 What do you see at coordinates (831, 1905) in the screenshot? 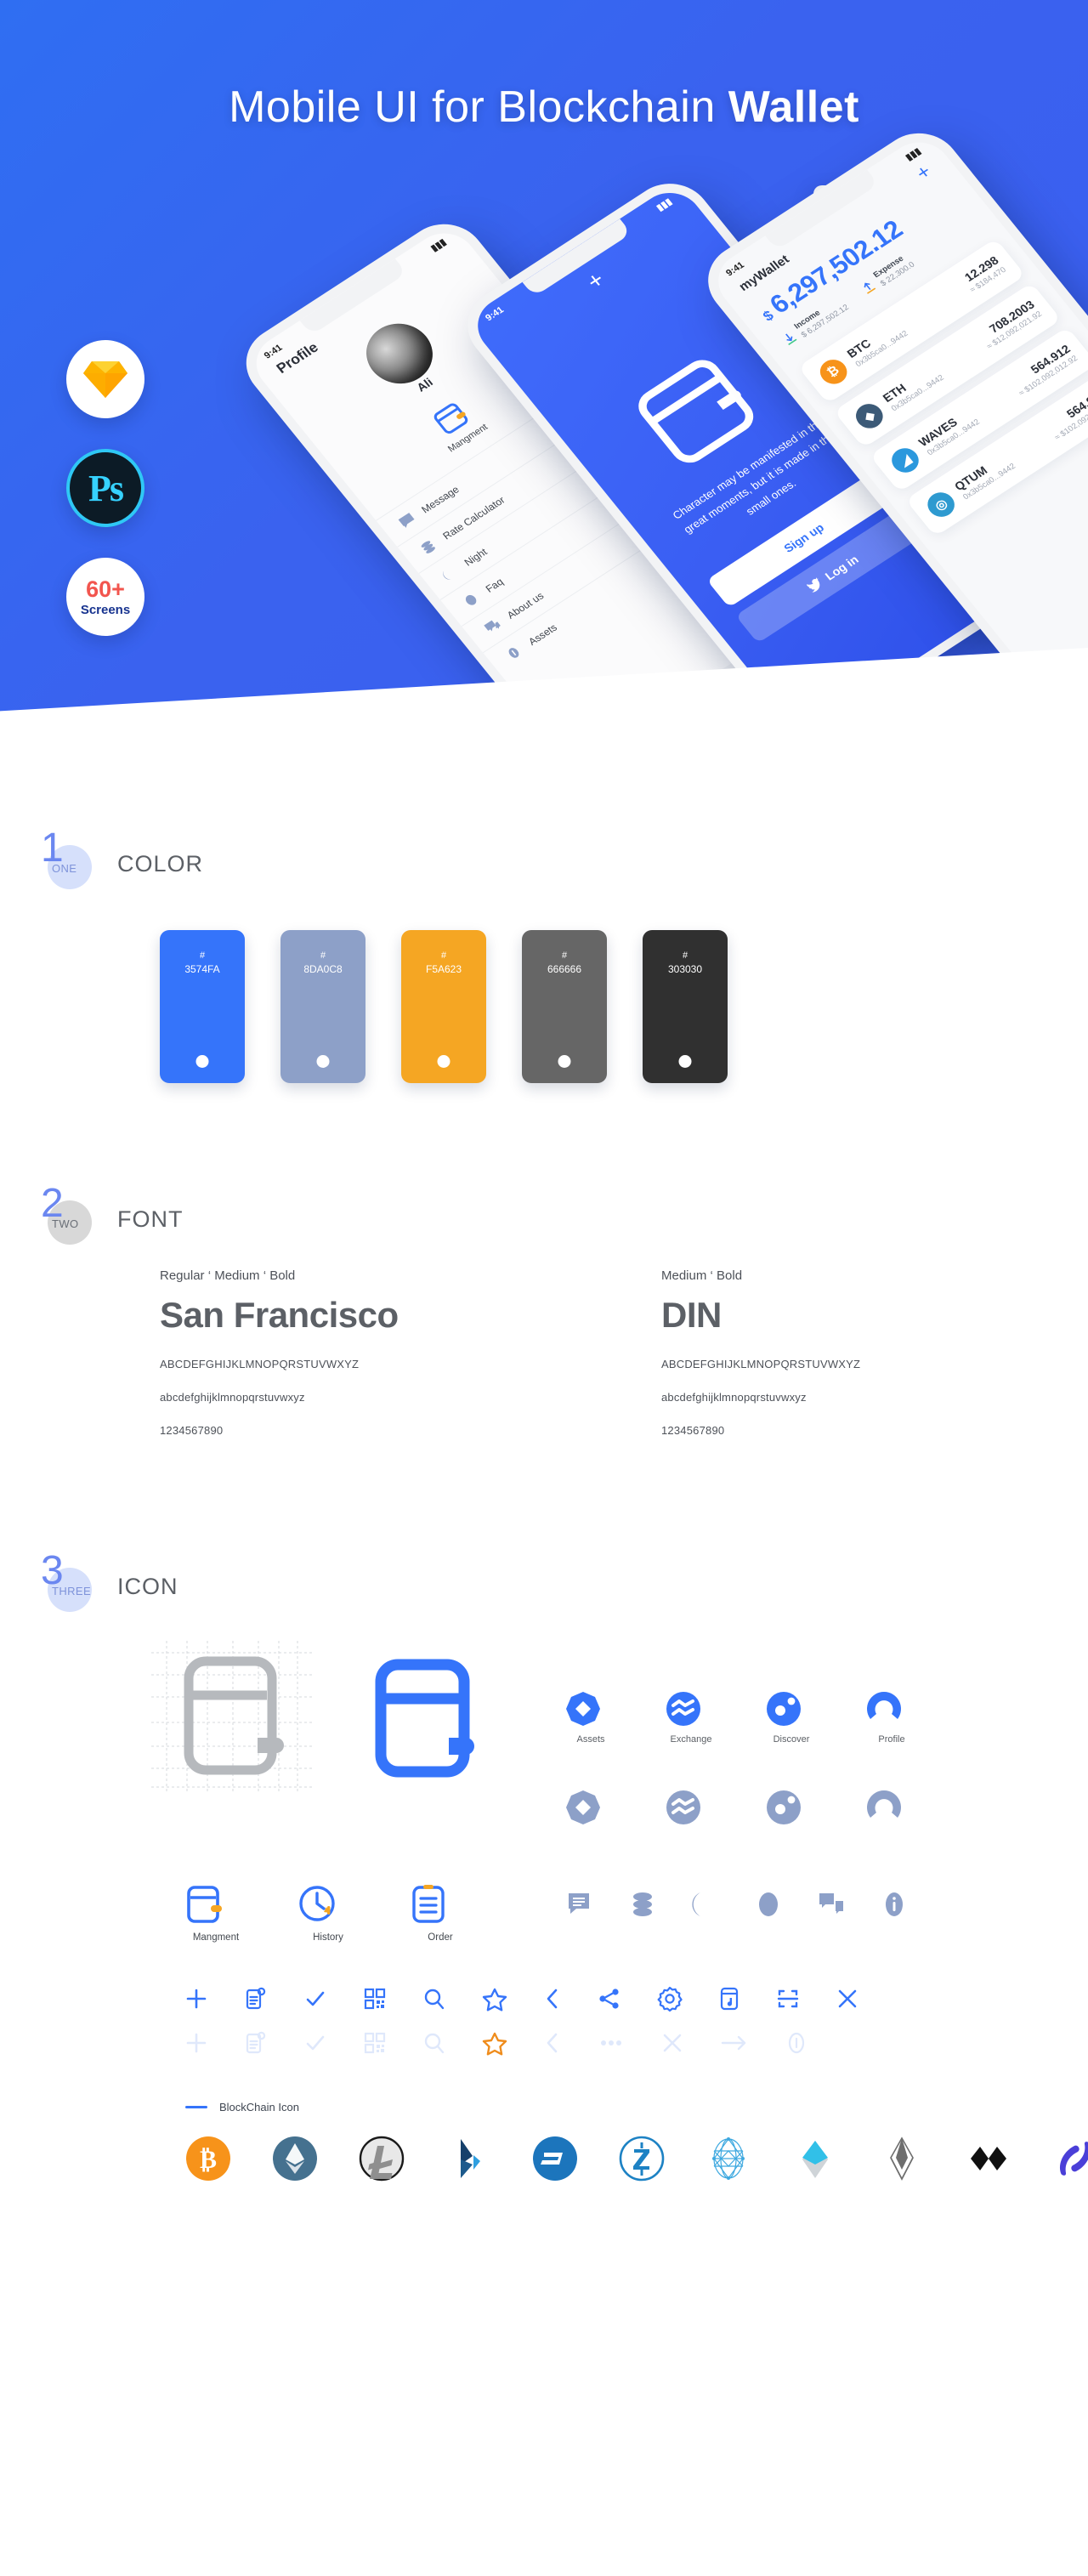
I see `chat-bubble-icon` at bounding box center [831, 1905].